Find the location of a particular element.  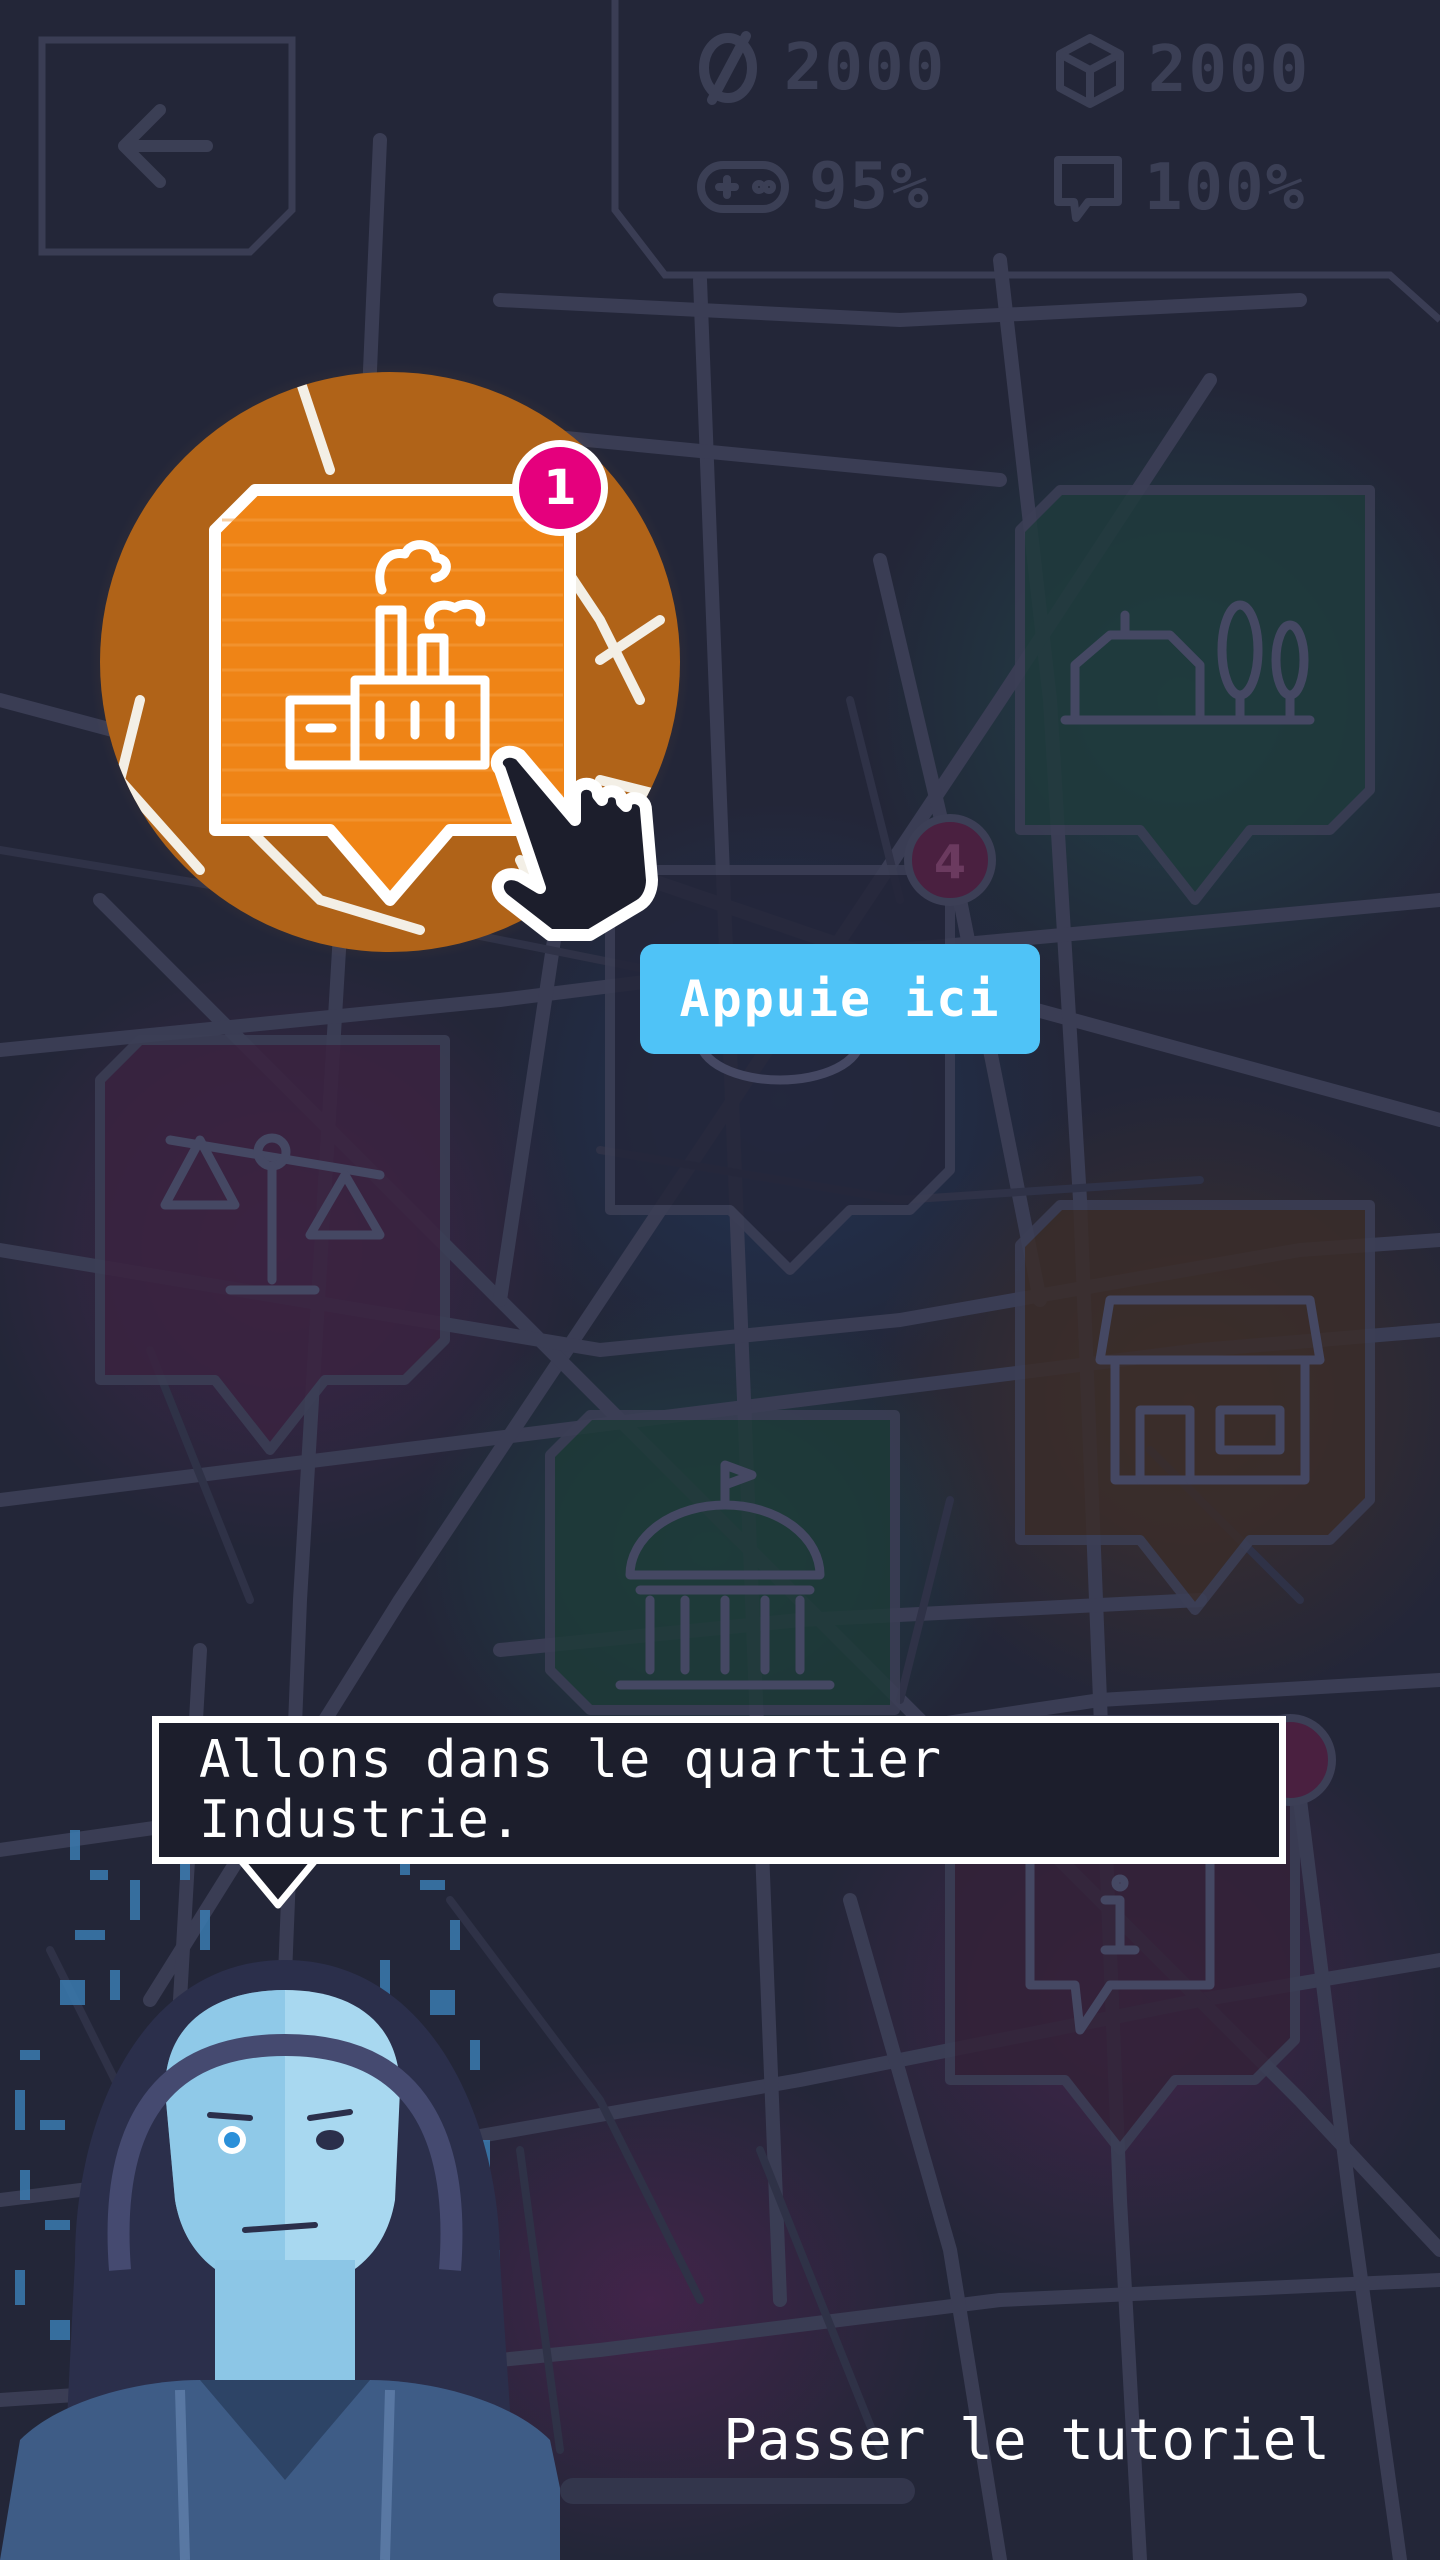

gamepad-icon is located at coordinates (743, 187).